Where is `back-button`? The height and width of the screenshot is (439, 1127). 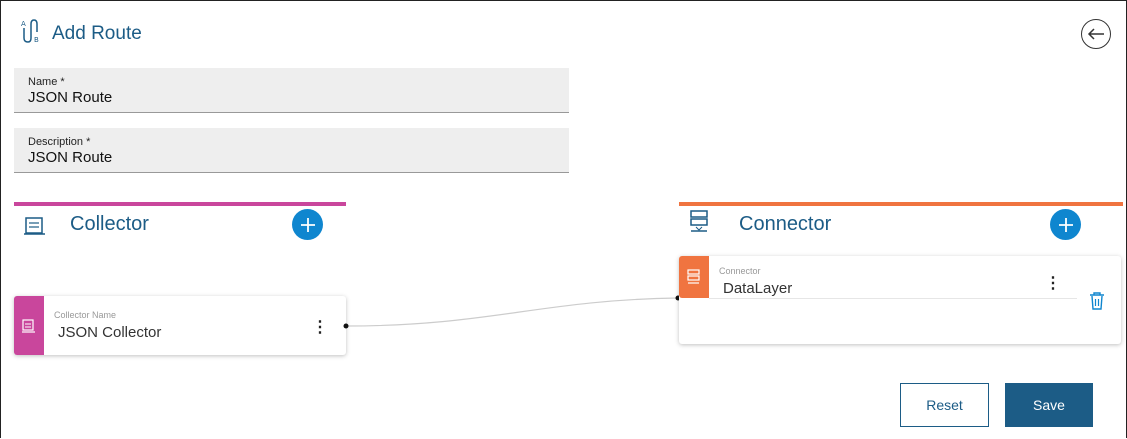
back-button is located at coordinates (1096, 34).